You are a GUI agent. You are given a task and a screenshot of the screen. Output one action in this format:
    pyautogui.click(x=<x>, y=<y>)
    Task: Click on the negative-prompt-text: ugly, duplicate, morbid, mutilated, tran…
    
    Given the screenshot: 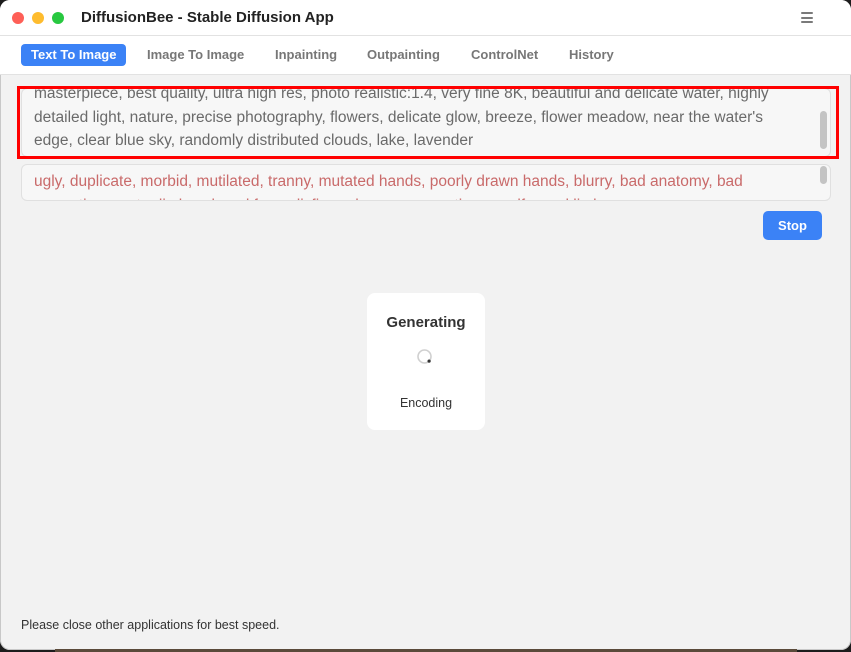 What is the action you would take?
    pyautogui.click(x=388, y=186)
    